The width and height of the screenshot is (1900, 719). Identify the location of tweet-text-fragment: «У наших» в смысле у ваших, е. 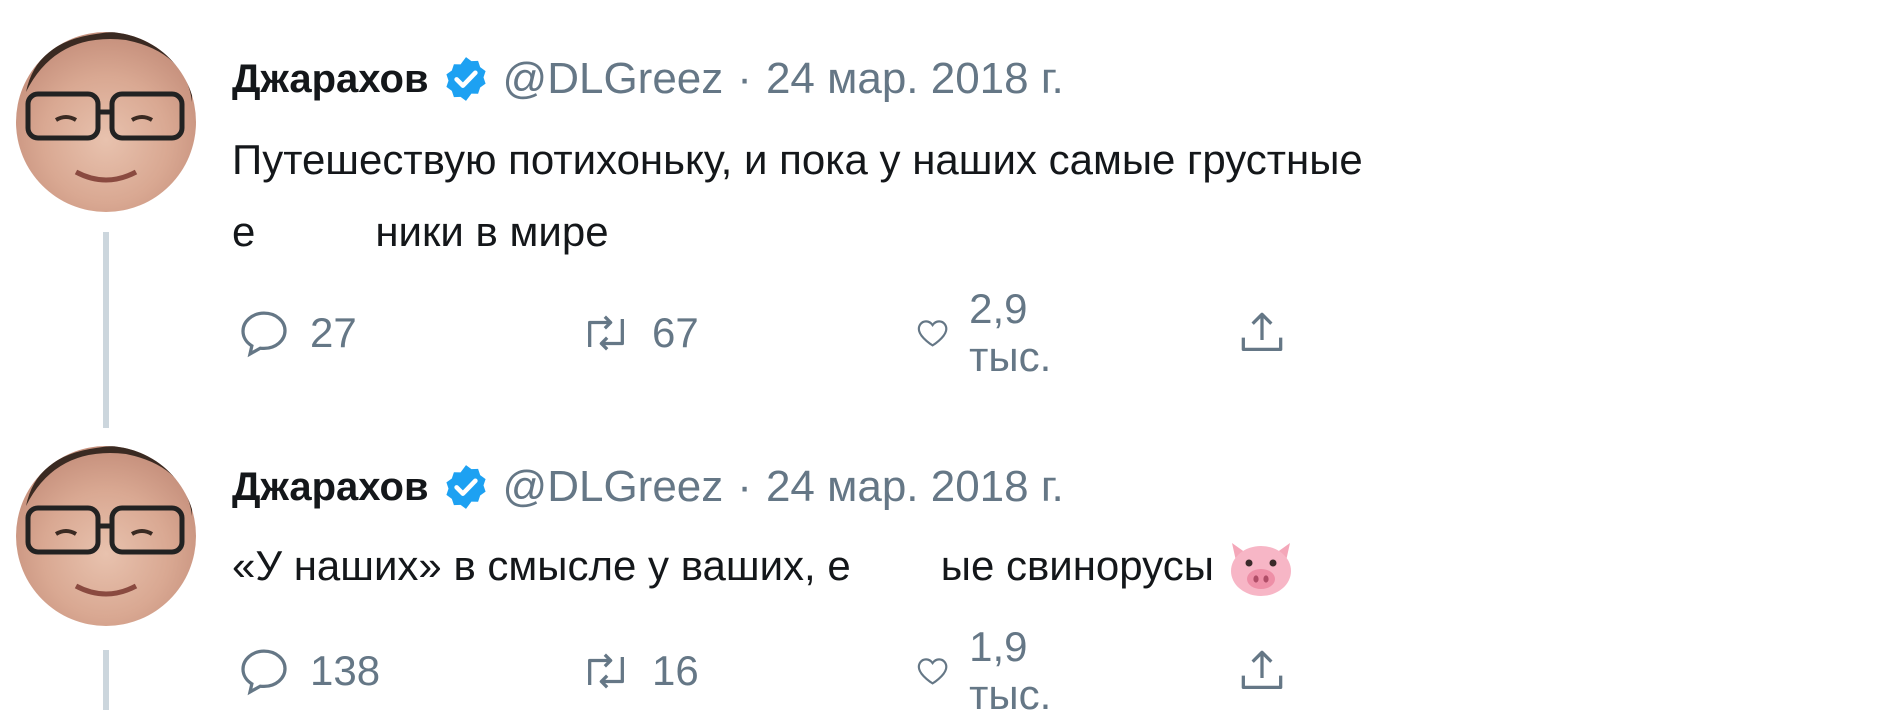
(541, 565).